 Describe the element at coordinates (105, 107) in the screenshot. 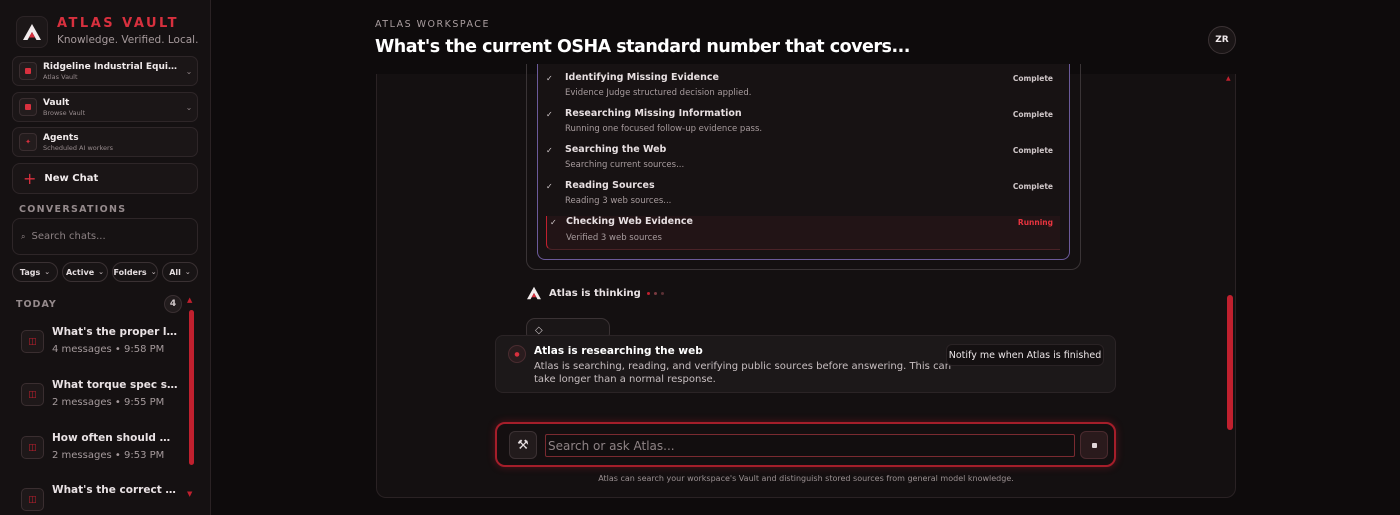

I see `vault-nav: Vault Browse Vault ⌄` at that location.